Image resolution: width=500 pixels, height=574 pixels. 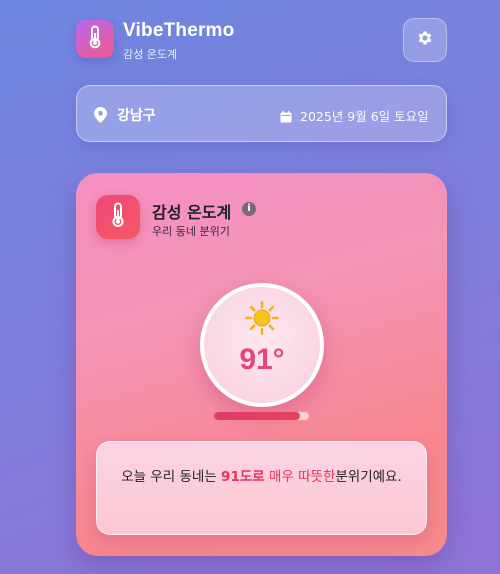 I want to click on message-temperature: 91도로, so click(x=243, y=477).